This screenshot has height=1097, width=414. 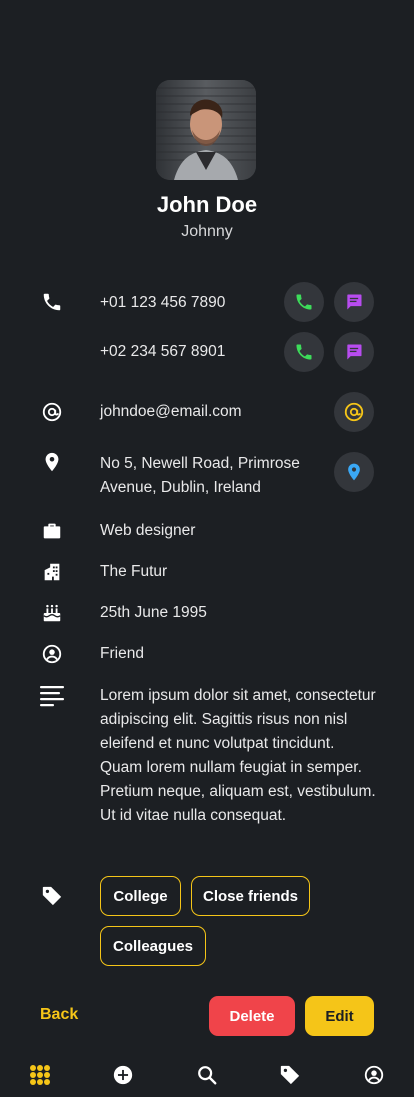 I want to click on briefcase-icon, so click(x=52, y=531).